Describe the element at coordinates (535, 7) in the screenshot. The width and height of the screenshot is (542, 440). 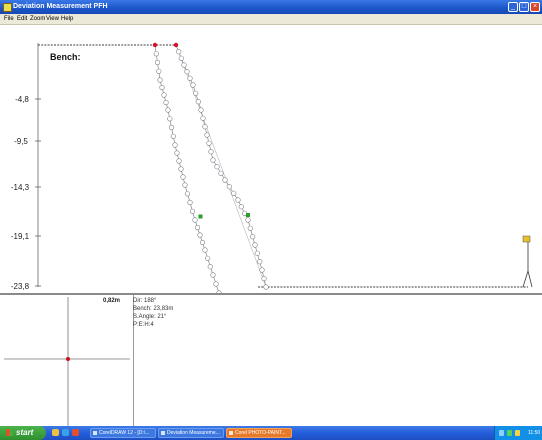
I see `close-button: ×` at that location.